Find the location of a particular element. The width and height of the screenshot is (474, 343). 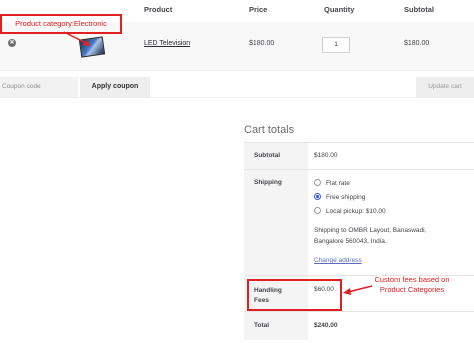

shipping-destination-line1: Shipping to OMBR Layout, Banaswadi, is located at coordinates (370, 230).